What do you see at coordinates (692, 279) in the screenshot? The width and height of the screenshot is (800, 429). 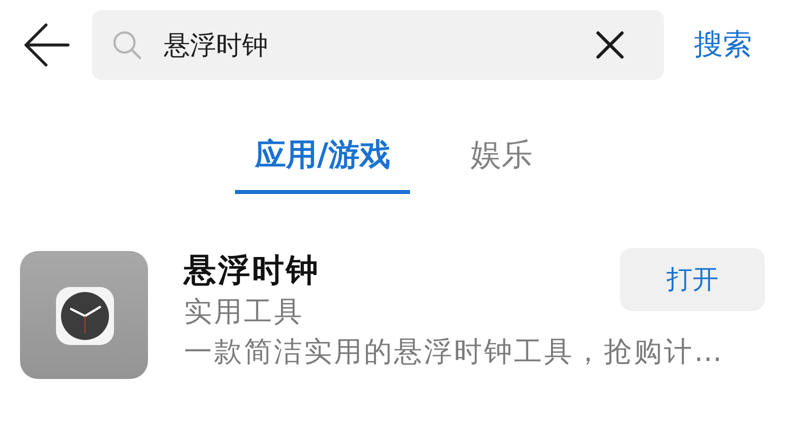 I see `open-button: 打开` at bounding box center [692, 279].